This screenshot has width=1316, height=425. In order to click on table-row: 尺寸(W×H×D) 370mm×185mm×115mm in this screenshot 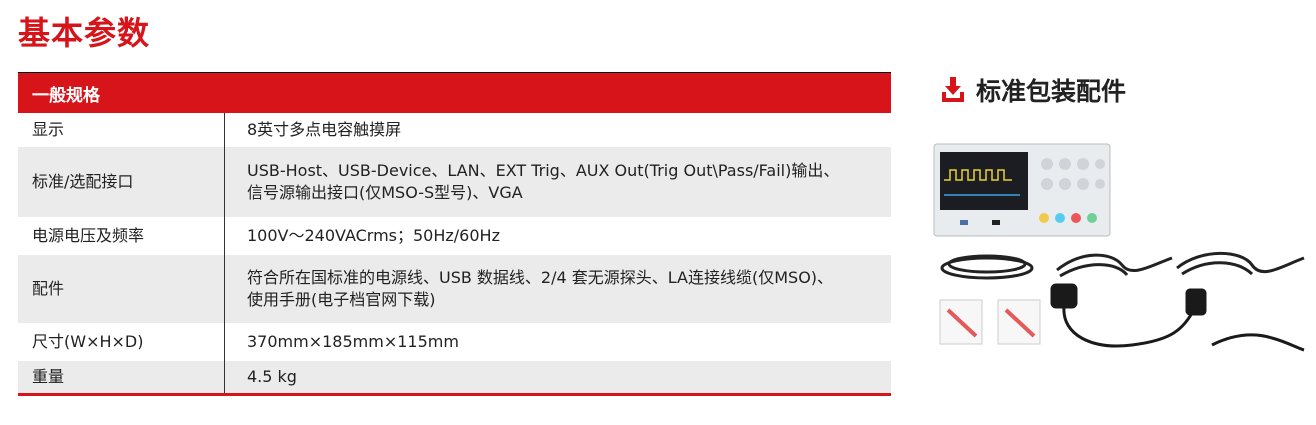, I will do `click(454, 342)`.